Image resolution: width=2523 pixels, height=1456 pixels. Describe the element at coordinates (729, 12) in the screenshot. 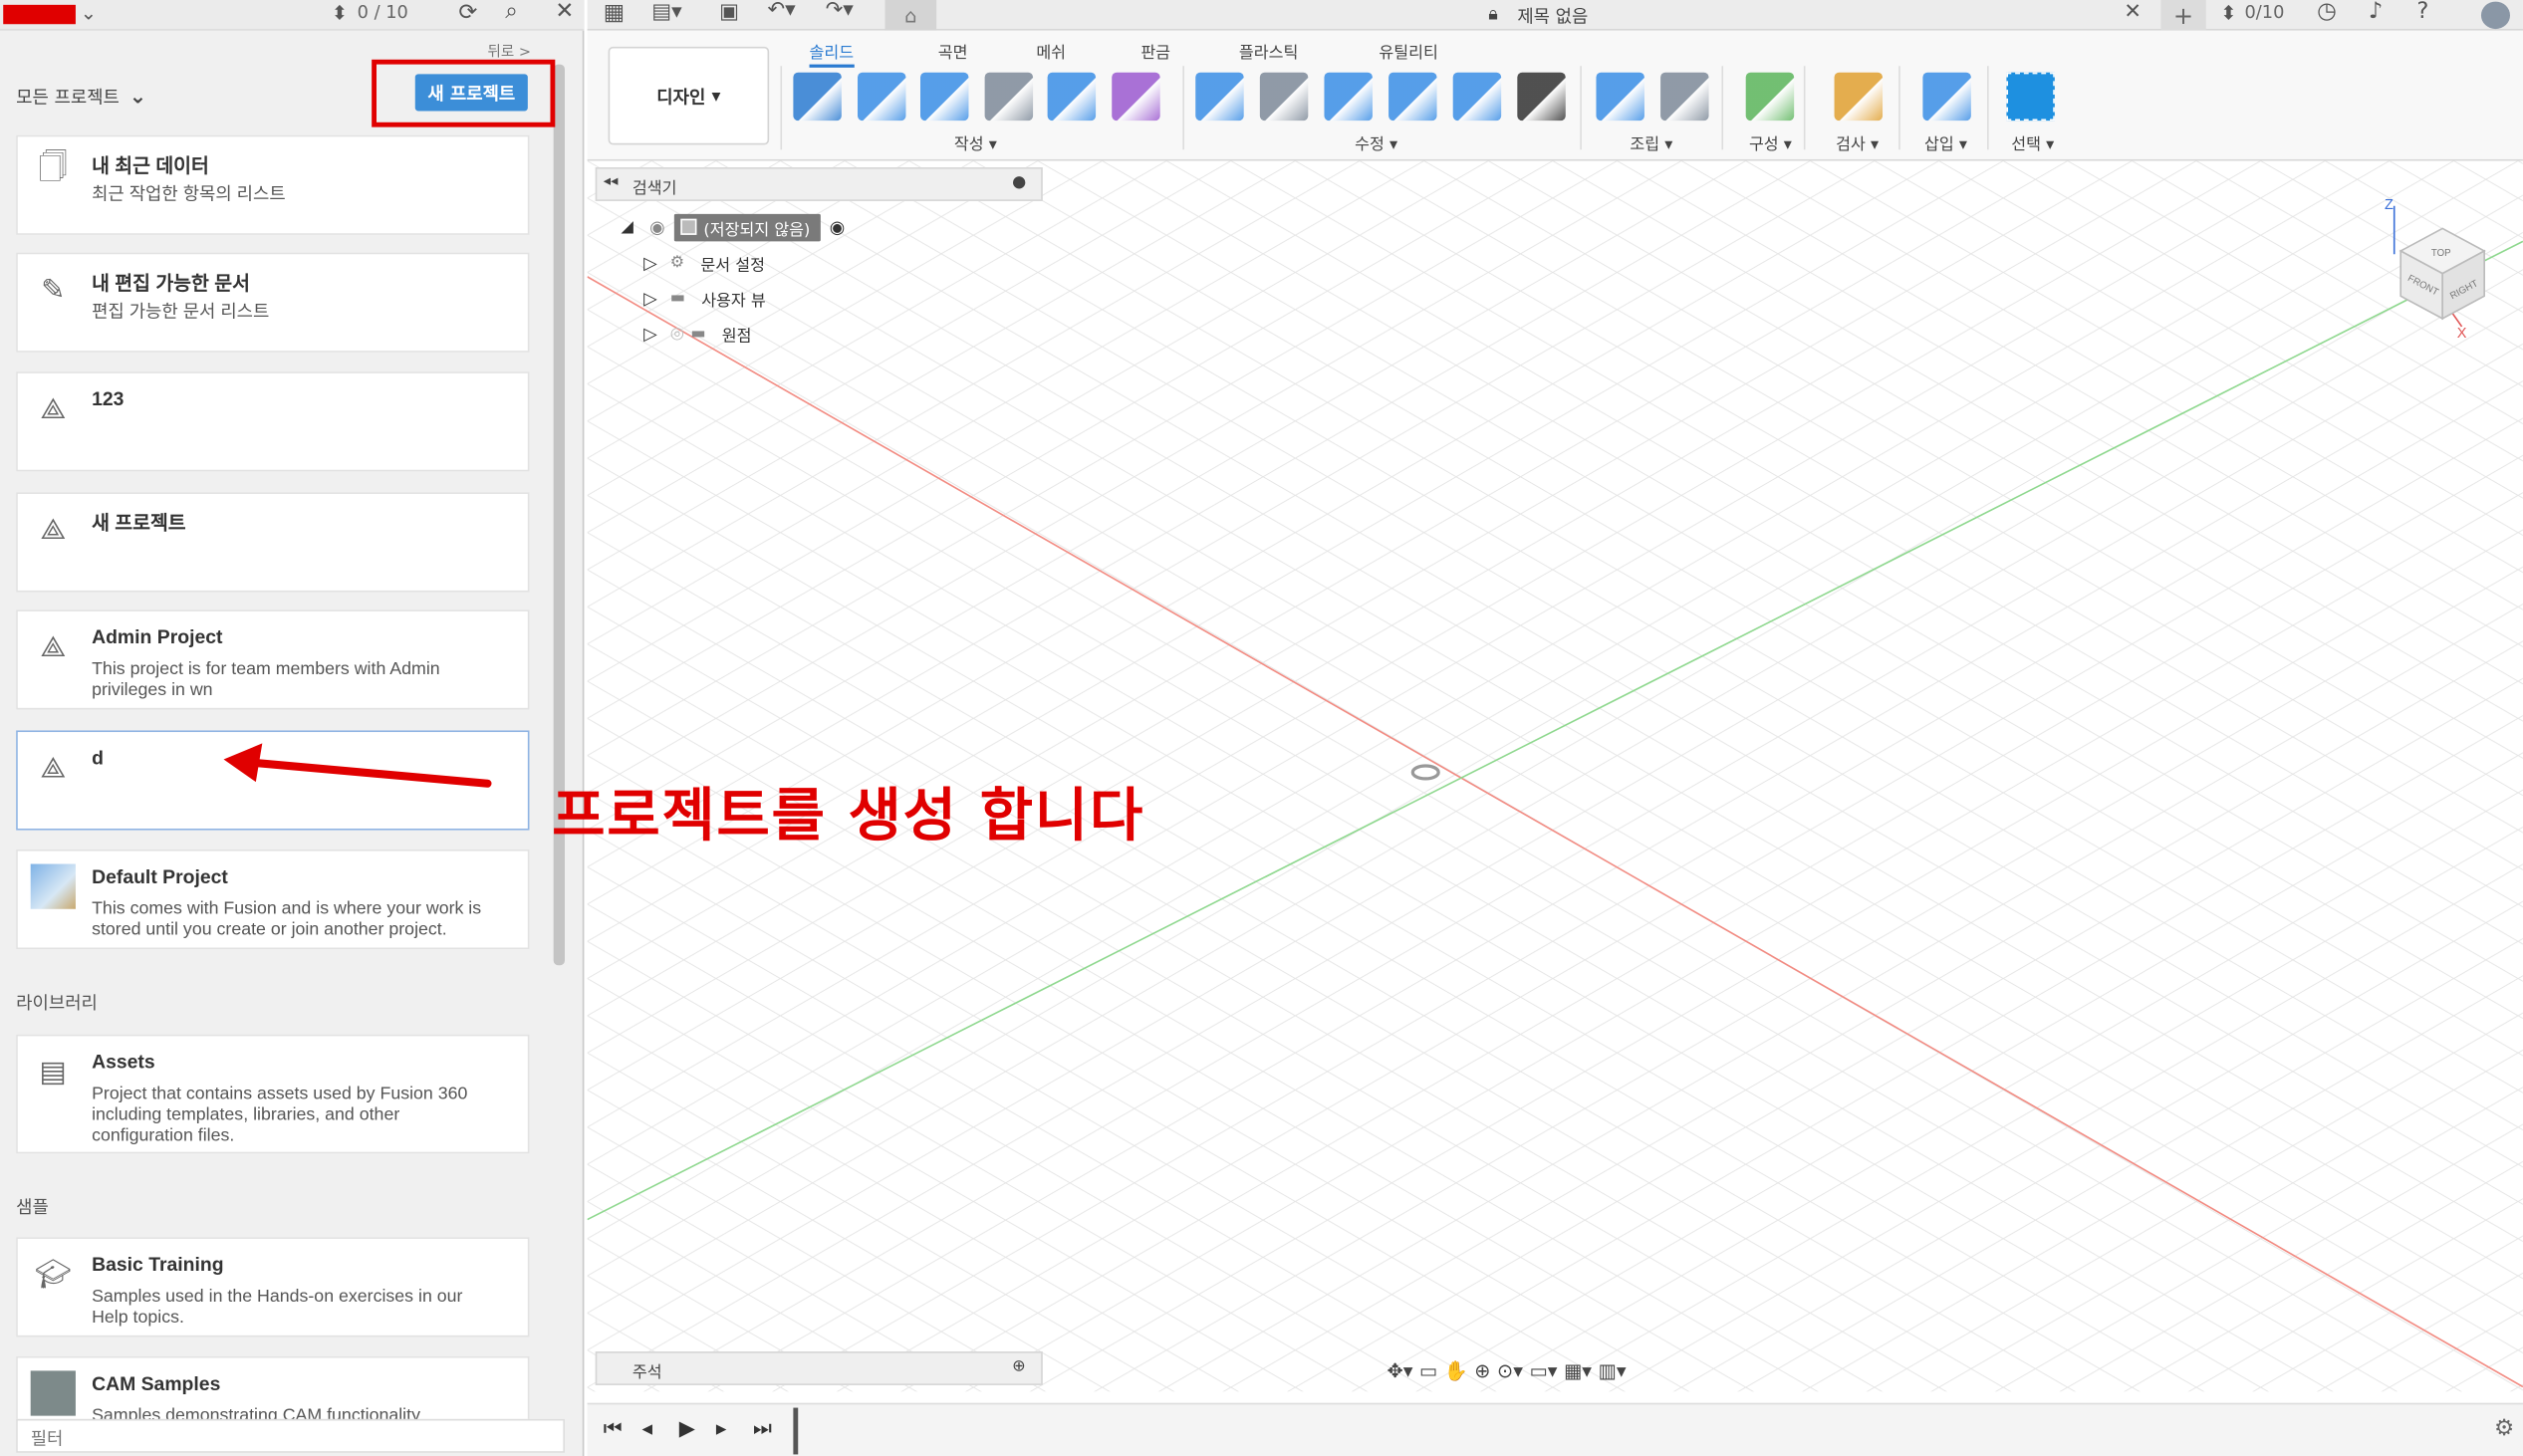

I see `save-icon: ▣` at that location.